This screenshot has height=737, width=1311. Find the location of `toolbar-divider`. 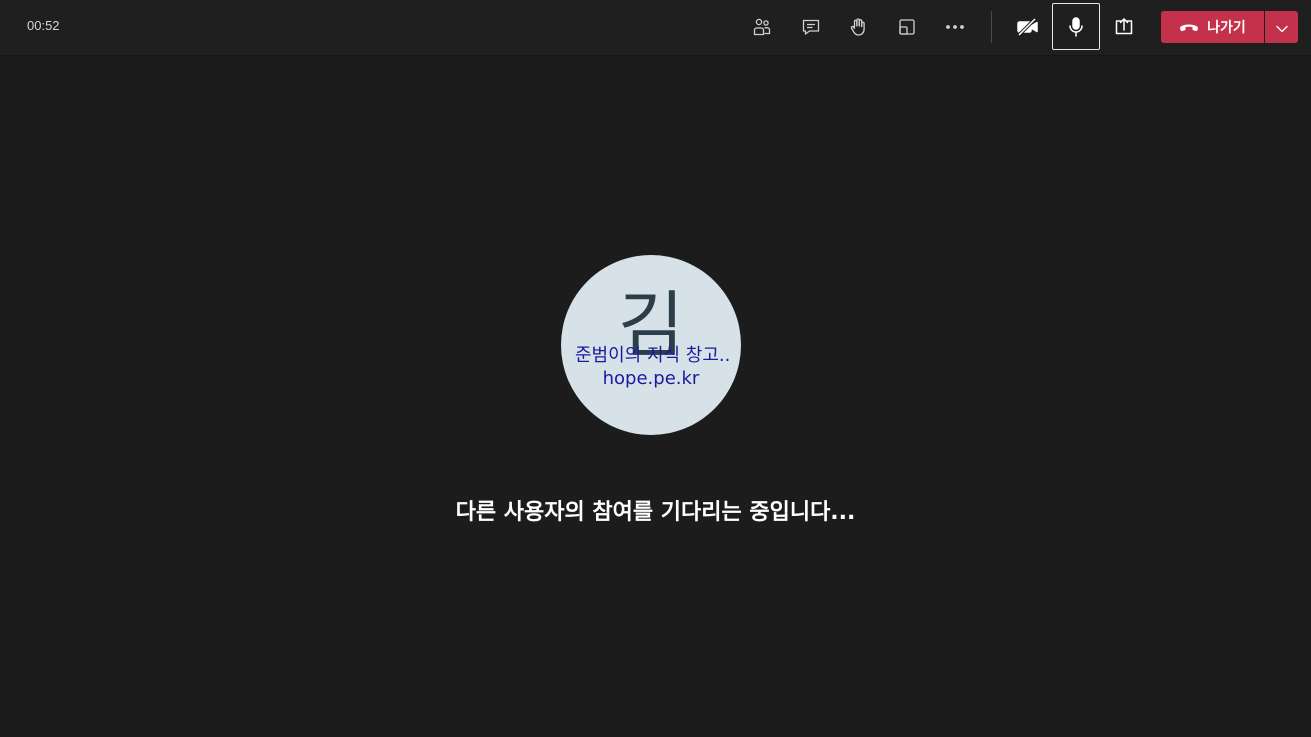

toolbar-divider is located at coordinates (991, 27).